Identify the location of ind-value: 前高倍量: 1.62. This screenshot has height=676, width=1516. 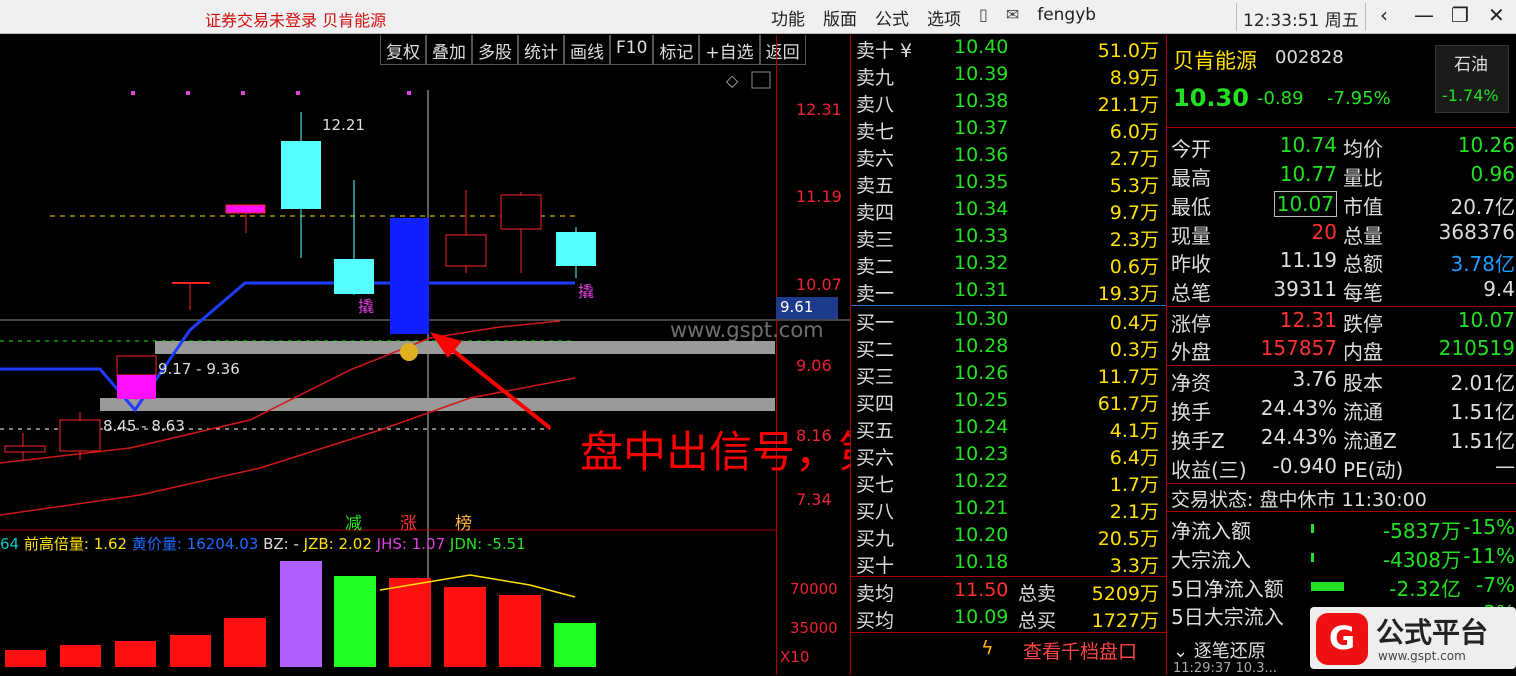
(75, 544).